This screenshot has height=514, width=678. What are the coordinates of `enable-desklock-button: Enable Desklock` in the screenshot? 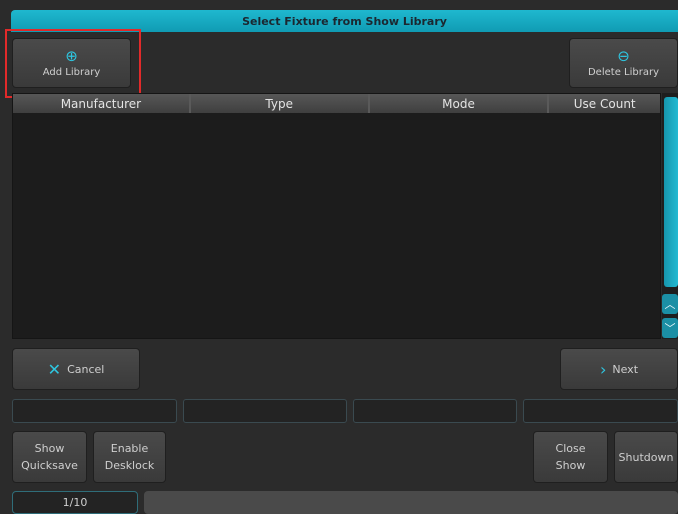 It's located at (129, 457).